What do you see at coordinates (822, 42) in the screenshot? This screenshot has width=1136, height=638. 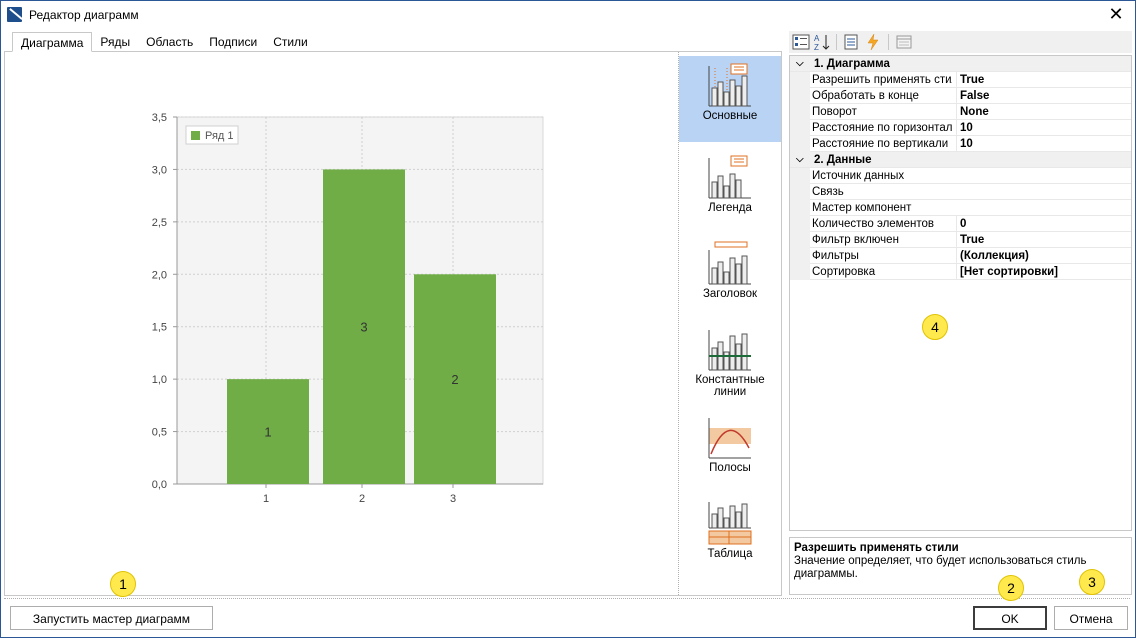 I see `alphabetical-icon: A Z` at bounding box center [822, 42].